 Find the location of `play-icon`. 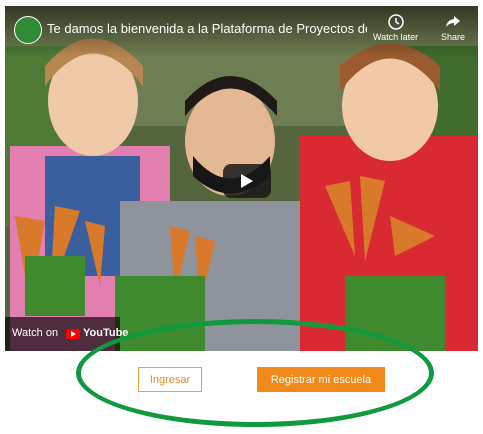

play-icon is located at coordinates (247, 181).